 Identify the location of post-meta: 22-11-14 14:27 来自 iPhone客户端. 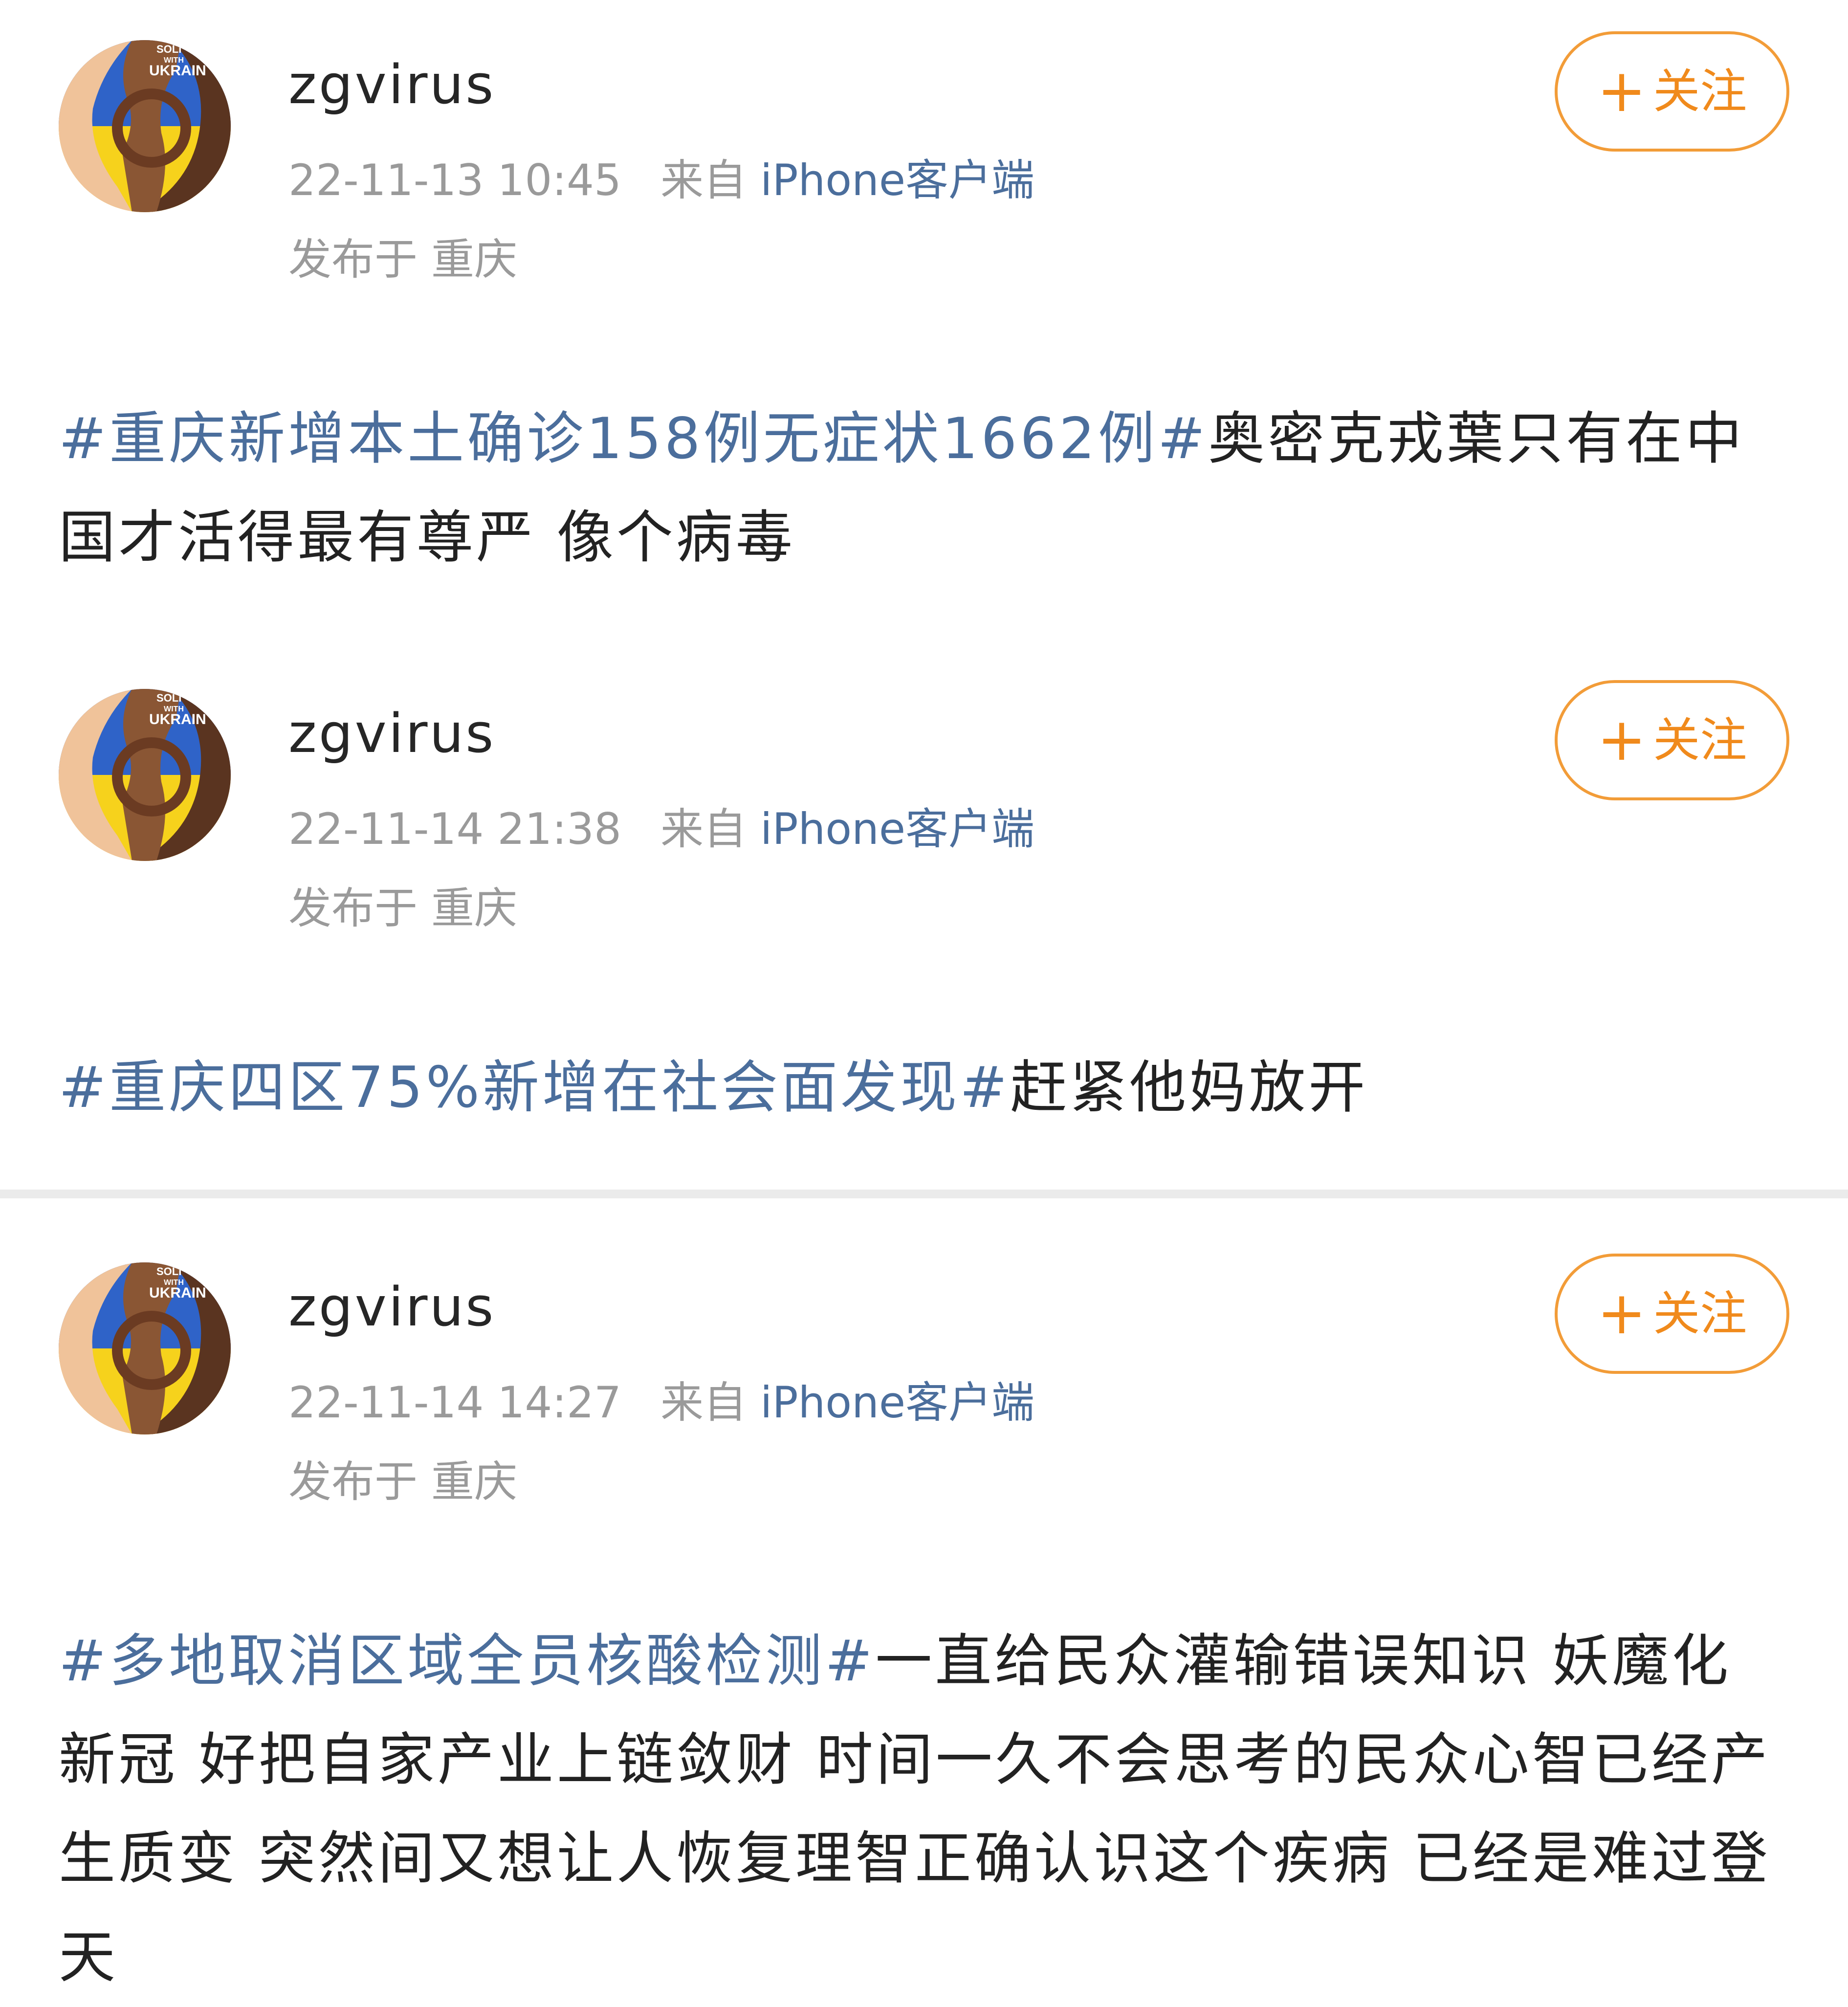
(661, 1403).